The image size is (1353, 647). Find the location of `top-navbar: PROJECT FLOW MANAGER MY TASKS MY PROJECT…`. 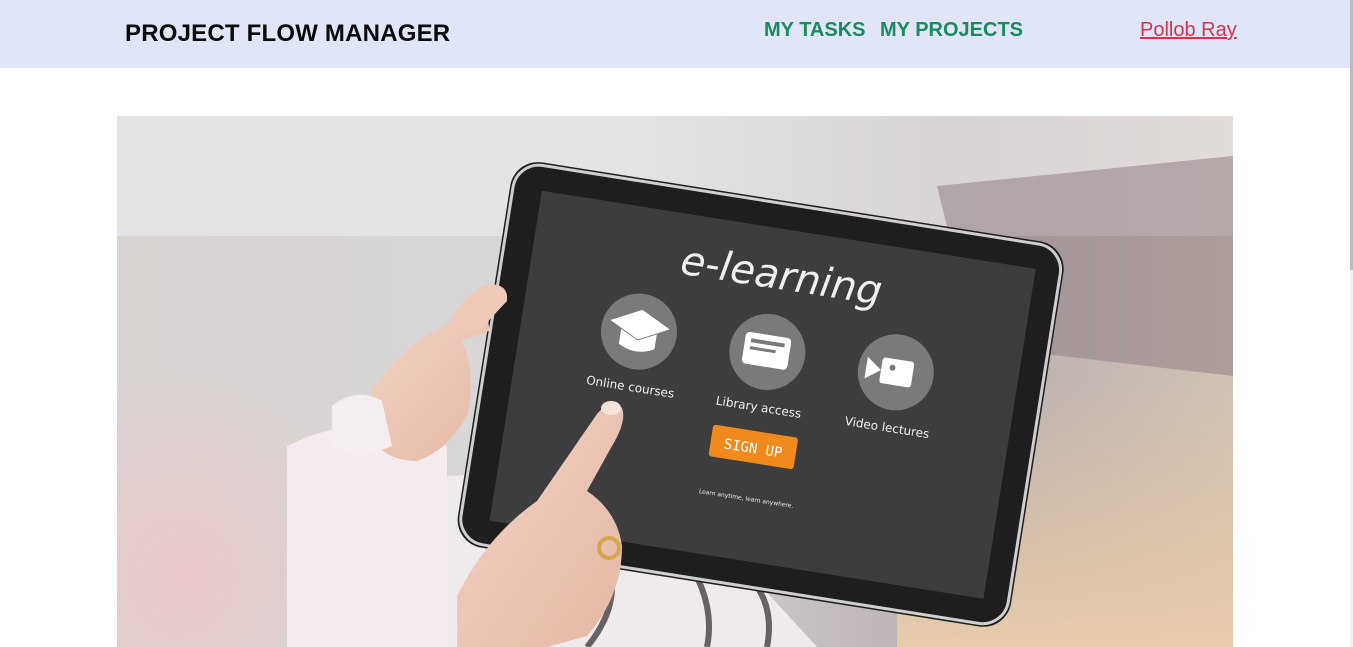

top-navbar: PROJECT FLOW MANAGER MY TASKS MY PROJECT… is located at coordinates (675, 34).